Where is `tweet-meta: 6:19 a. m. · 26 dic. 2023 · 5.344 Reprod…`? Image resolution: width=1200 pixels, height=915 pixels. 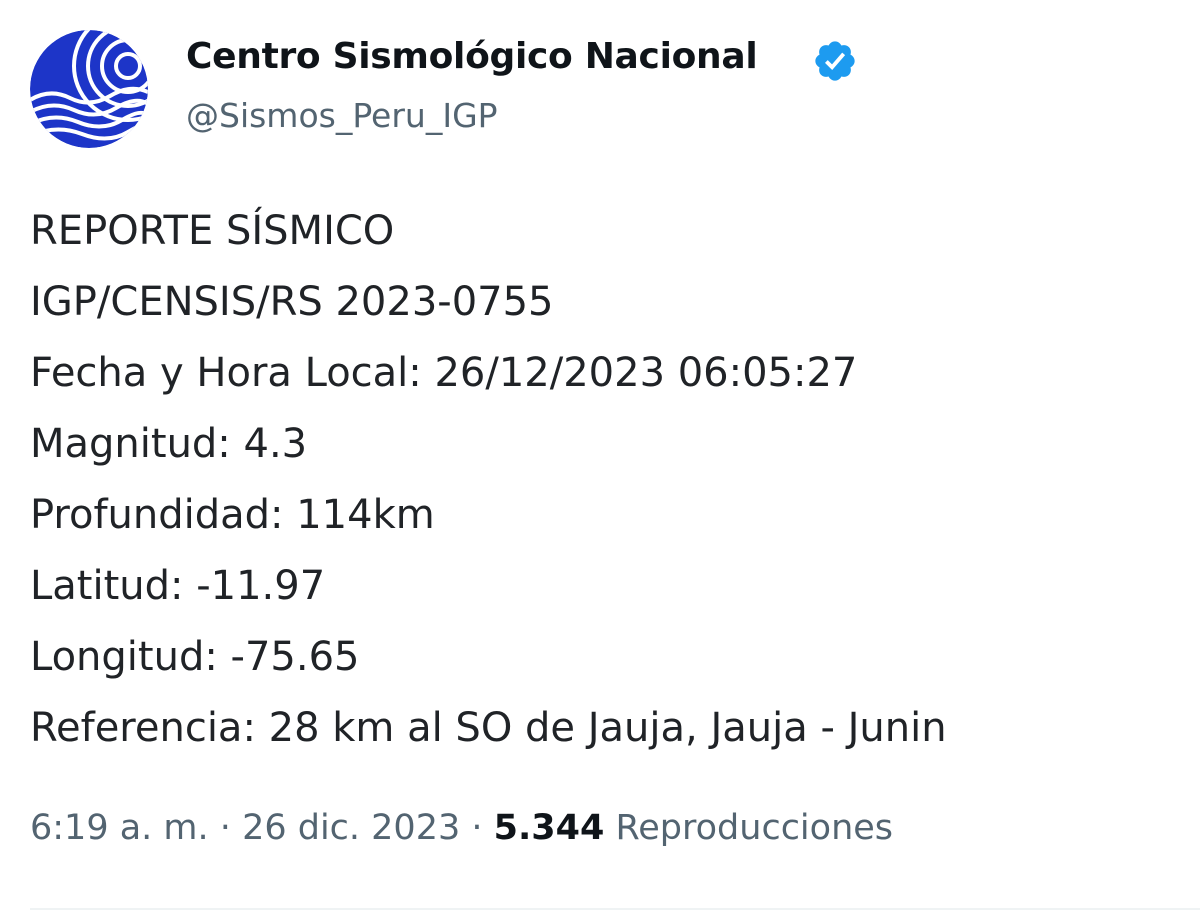
tweet-meta: 6:19 a. m. · 26 dic. 2023 · 5.344 Reprod… is located at coordinates (461, 828).